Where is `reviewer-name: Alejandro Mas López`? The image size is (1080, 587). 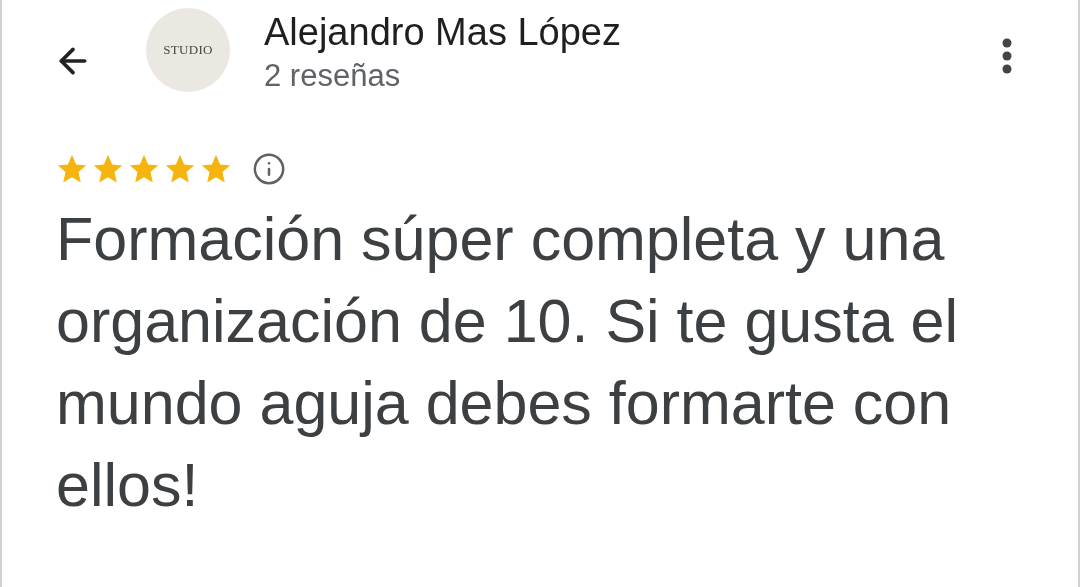
reviewer-name: Alejandro Mas López is located at coordinates (442, 32).